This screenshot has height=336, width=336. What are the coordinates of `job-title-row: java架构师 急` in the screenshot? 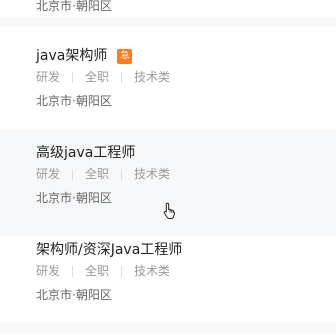 It's located at (84, 56).